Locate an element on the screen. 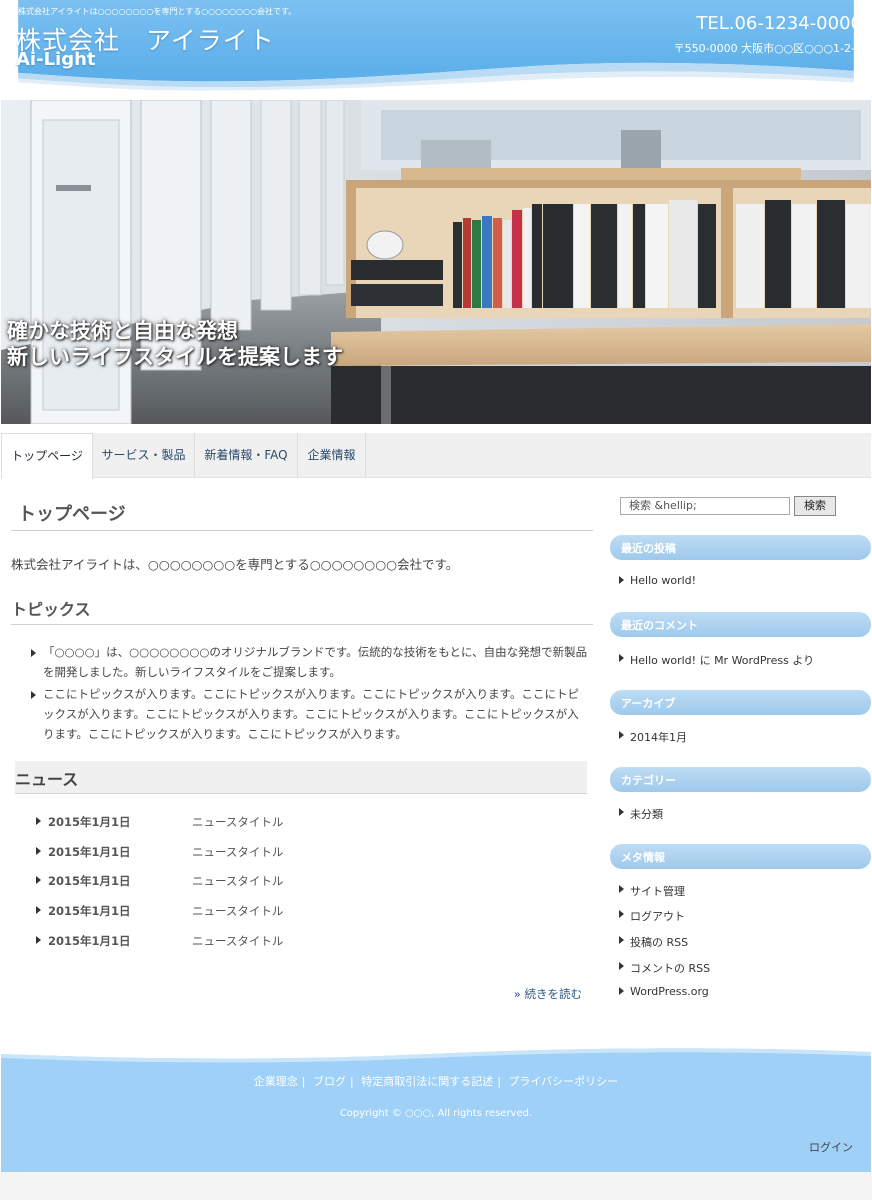 Image resolution: width=872 pixels, height=1200 pixels. tab-company-info: 企業情報 is located at coordinates (332, 455).